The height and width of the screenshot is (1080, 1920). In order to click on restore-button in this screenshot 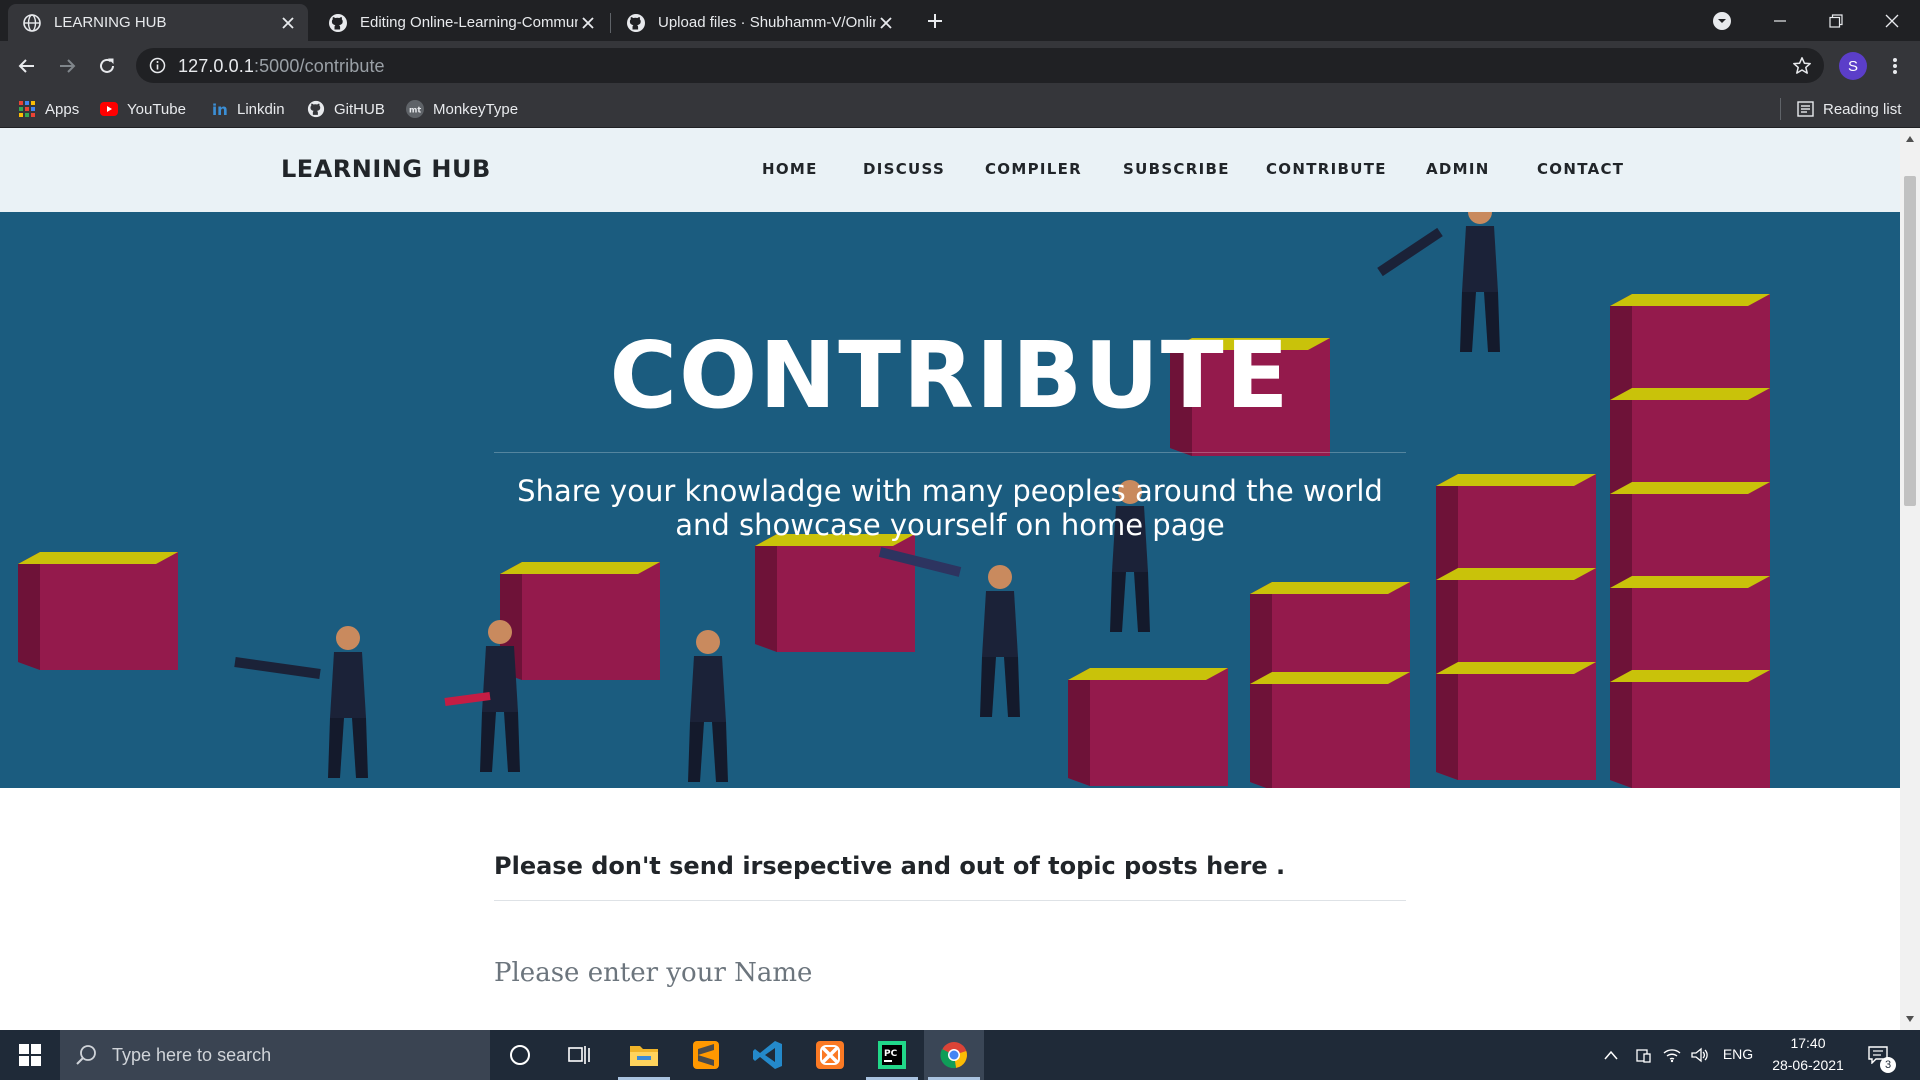, I will do `click(1836, 20)`.